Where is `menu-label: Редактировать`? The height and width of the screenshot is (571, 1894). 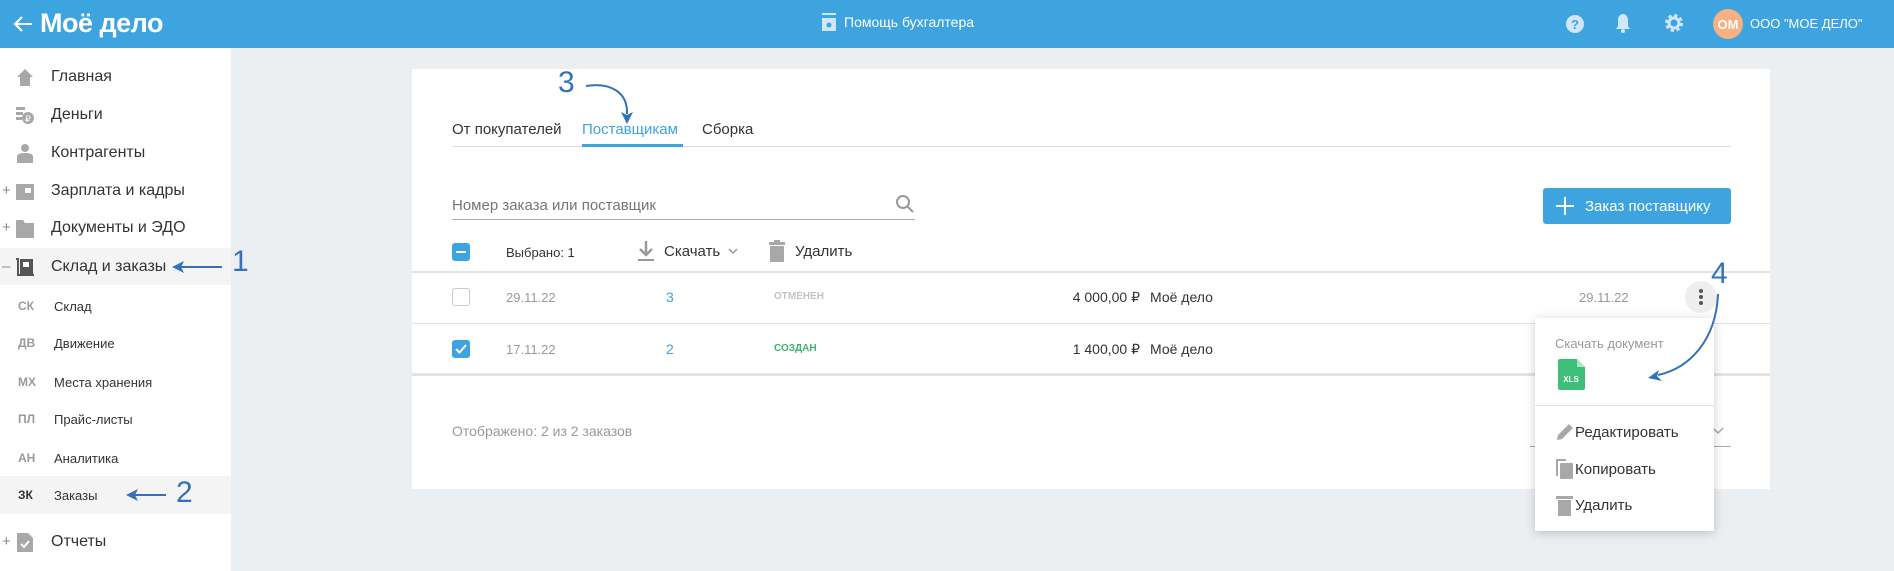 menu-label: Редактировать is located at coordinates (1627, 432).